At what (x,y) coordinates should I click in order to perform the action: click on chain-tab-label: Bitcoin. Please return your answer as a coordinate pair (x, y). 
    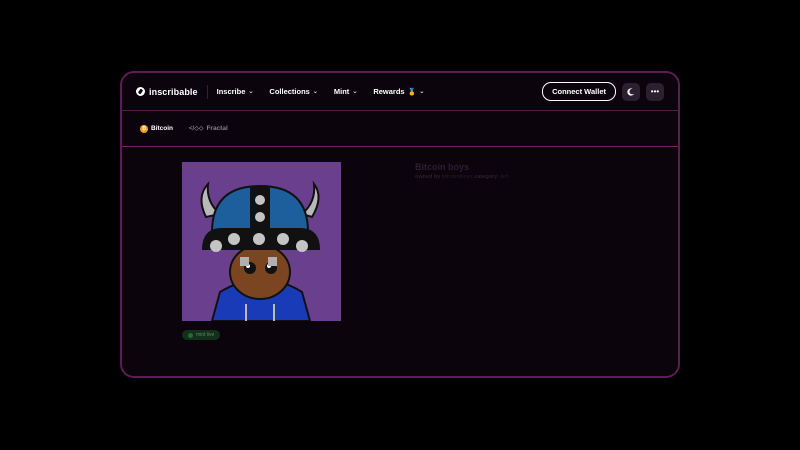
    Looking at the image, I should click on (162, 128).